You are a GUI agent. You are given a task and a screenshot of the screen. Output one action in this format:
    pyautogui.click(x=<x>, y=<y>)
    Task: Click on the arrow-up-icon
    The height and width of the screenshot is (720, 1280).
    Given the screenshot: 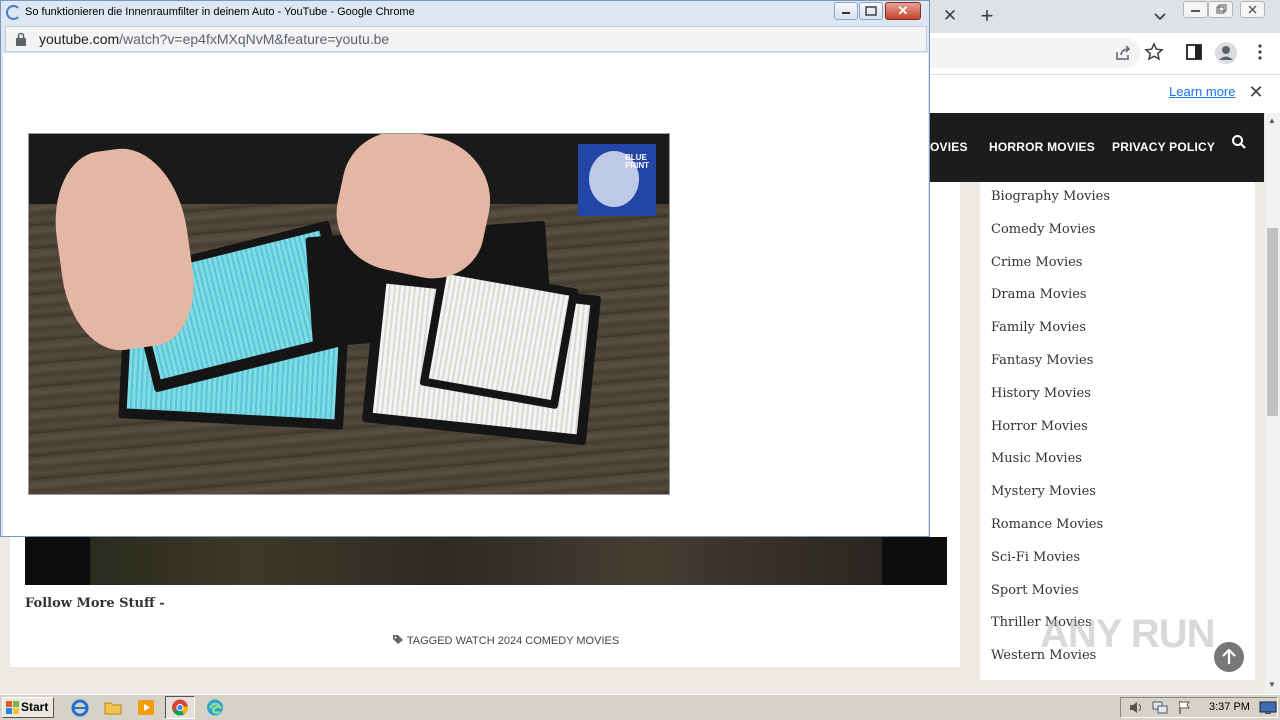 What is the action you would take?
    pyautogui.click(x=1229, y=656)
    